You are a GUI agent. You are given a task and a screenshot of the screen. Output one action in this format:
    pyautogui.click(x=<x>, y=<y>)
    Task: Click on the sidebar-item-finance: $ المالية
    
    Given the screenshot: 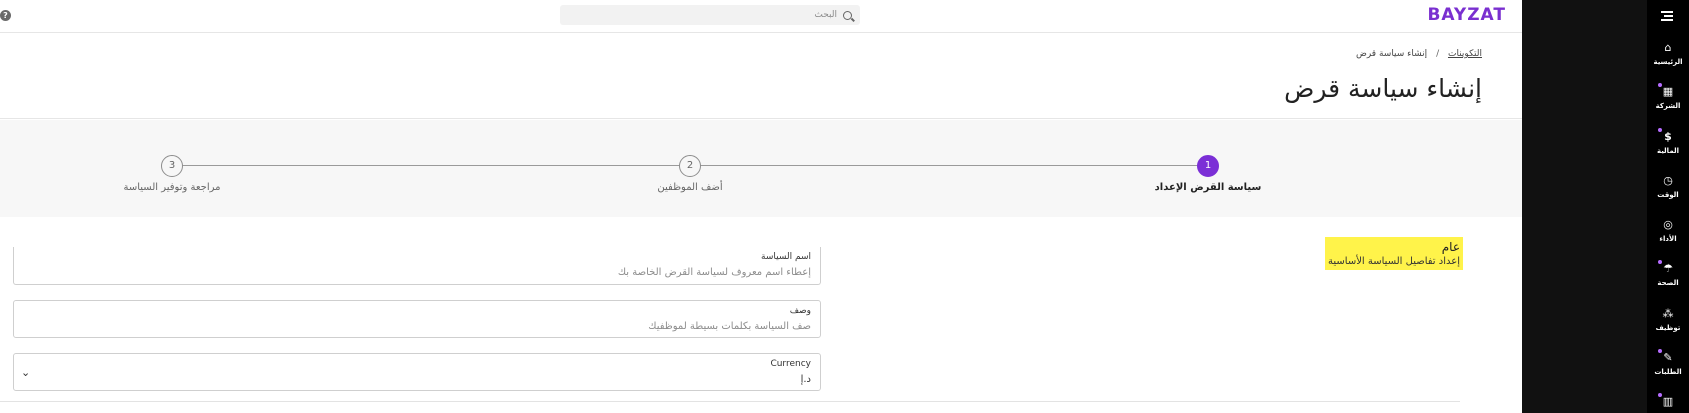 What is the action you would take?
    pyautogui.click(x=1668, y=141)
    